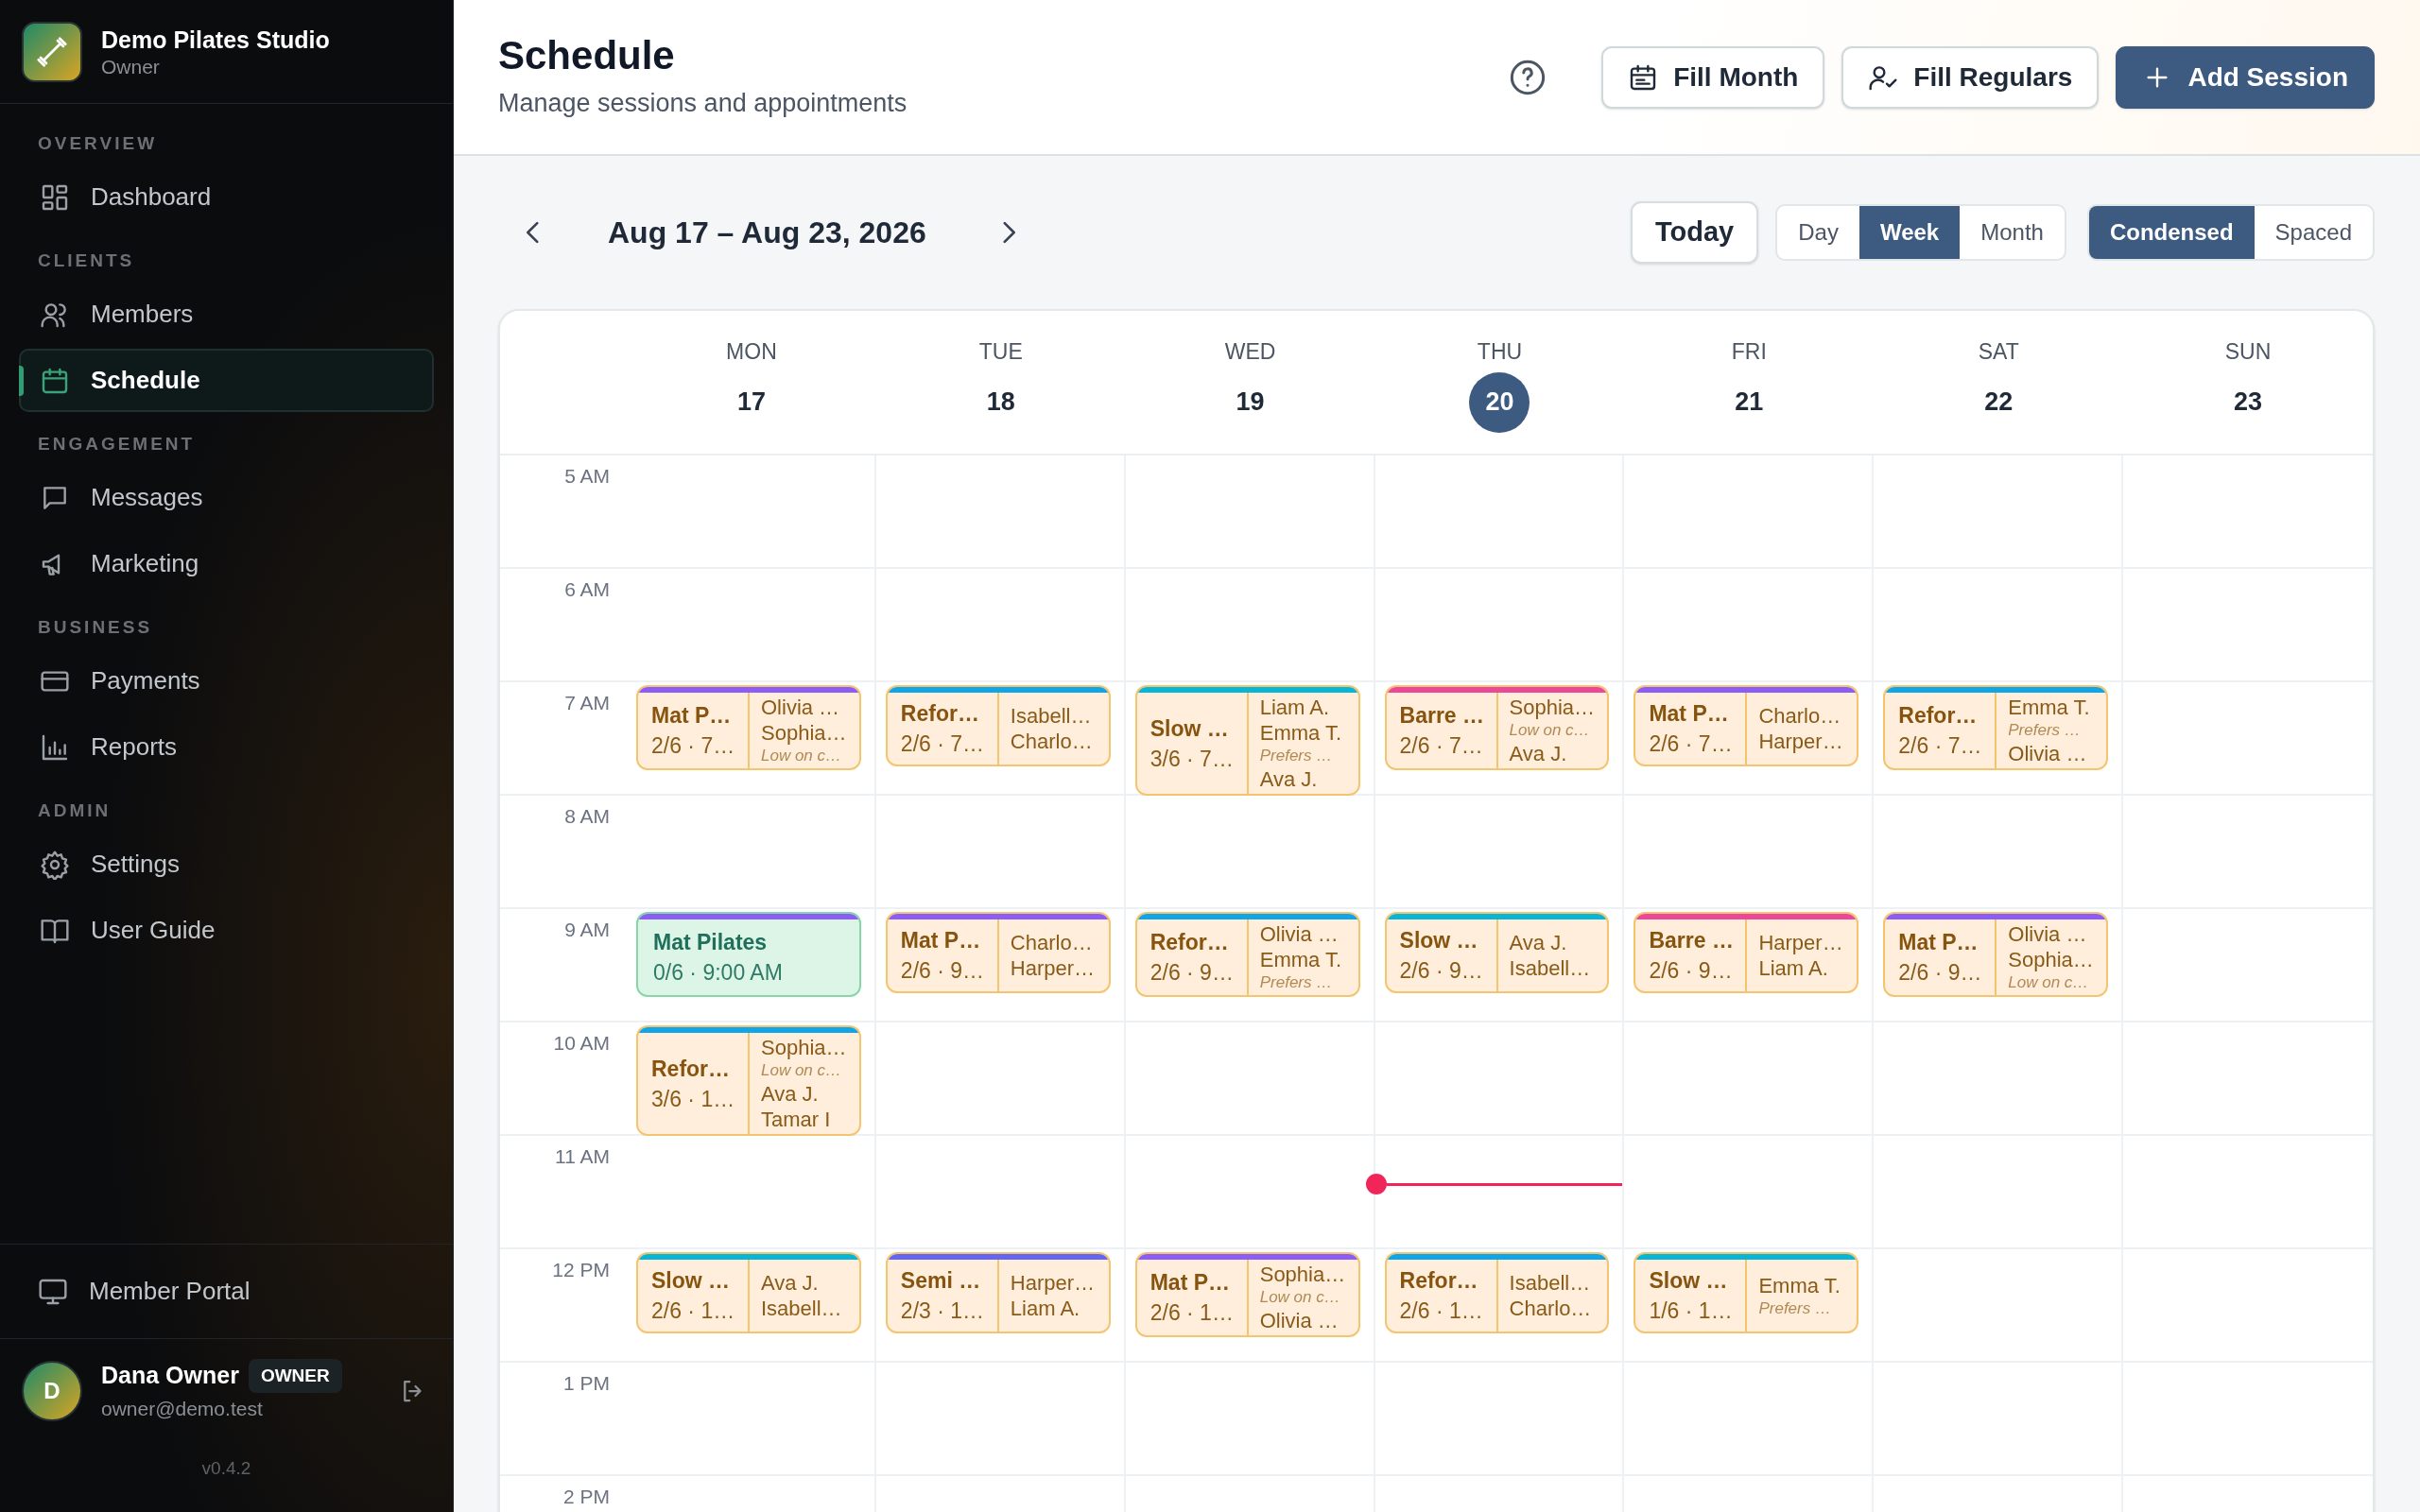 Image resolution: width=2420 pixels, height=1512 pixels. What do you see at coordinates (587, 816) in the screenshot?
I see `time-label: 8 AM` at bounding box center [587, 816].